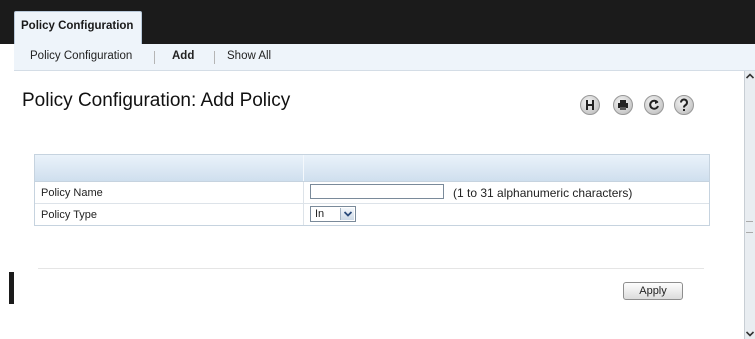  What do you see at coordinates (249, 56) in the screenshot?
I see `subnav-item-show-all: Show All` at bounding box center [249, 56].